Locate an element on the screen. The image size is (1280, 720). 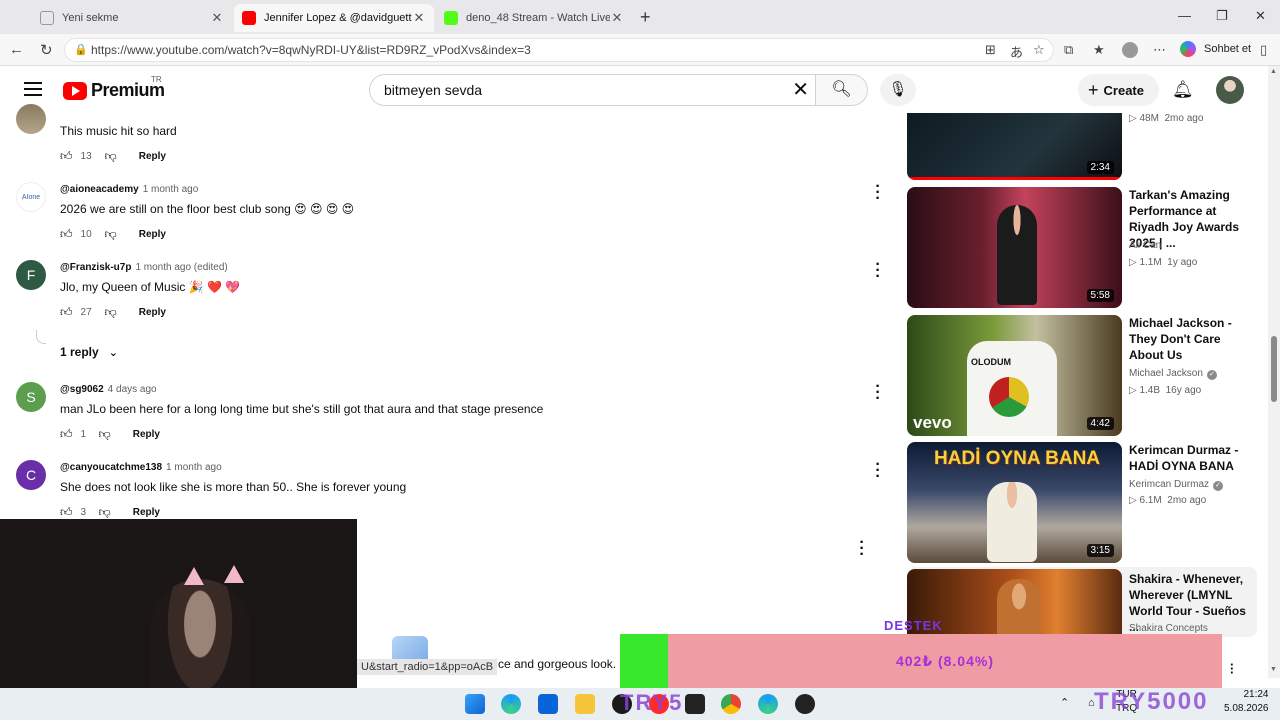
related-video: 2:34 ▷ 48M 2mo ago is located at coordinates (1082, 147).